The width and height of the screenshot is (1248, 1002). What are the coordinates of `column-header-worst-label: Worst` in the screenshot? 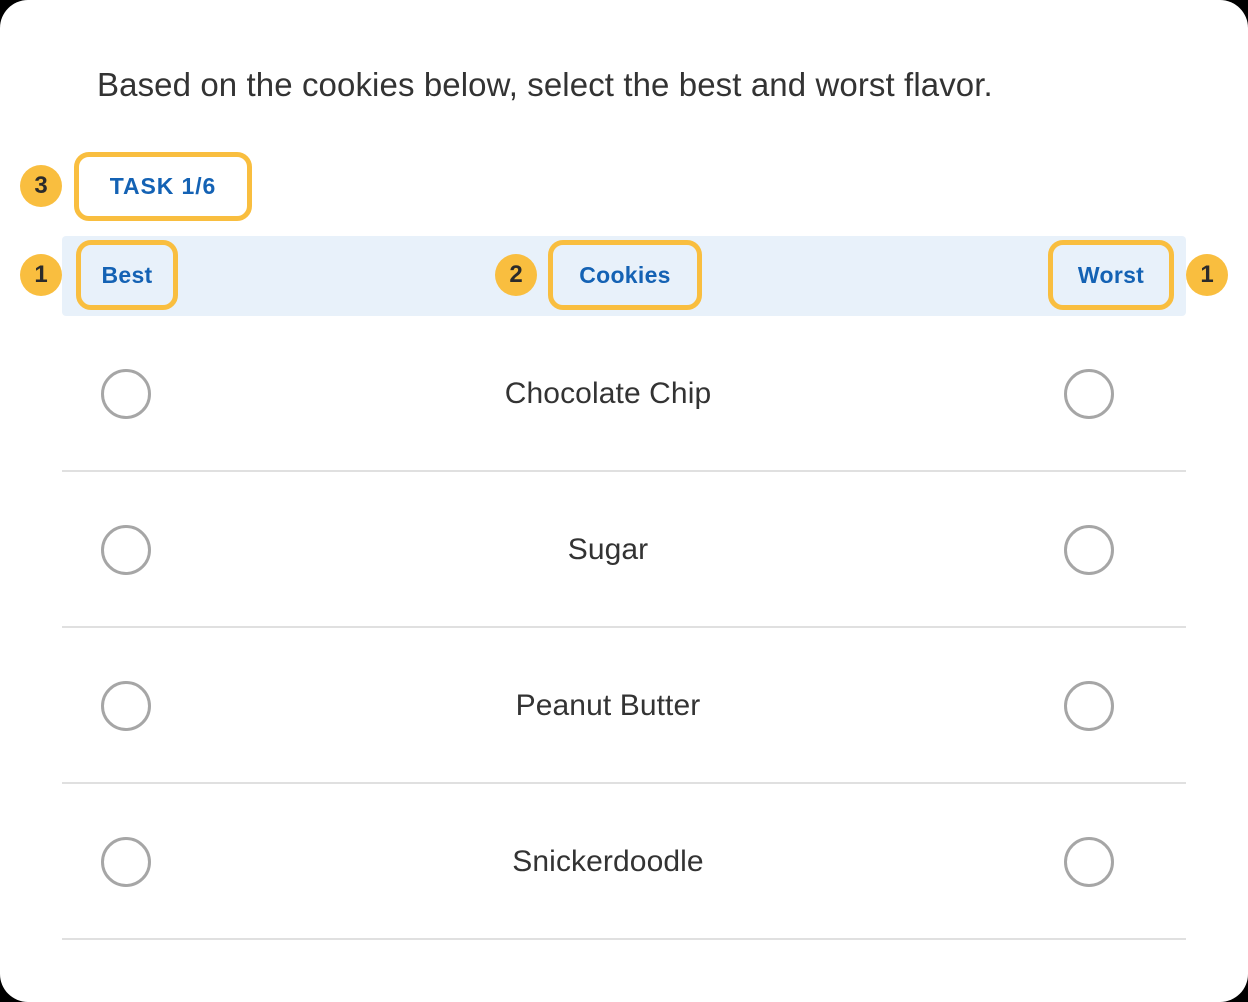 It's located at (1111, 274).